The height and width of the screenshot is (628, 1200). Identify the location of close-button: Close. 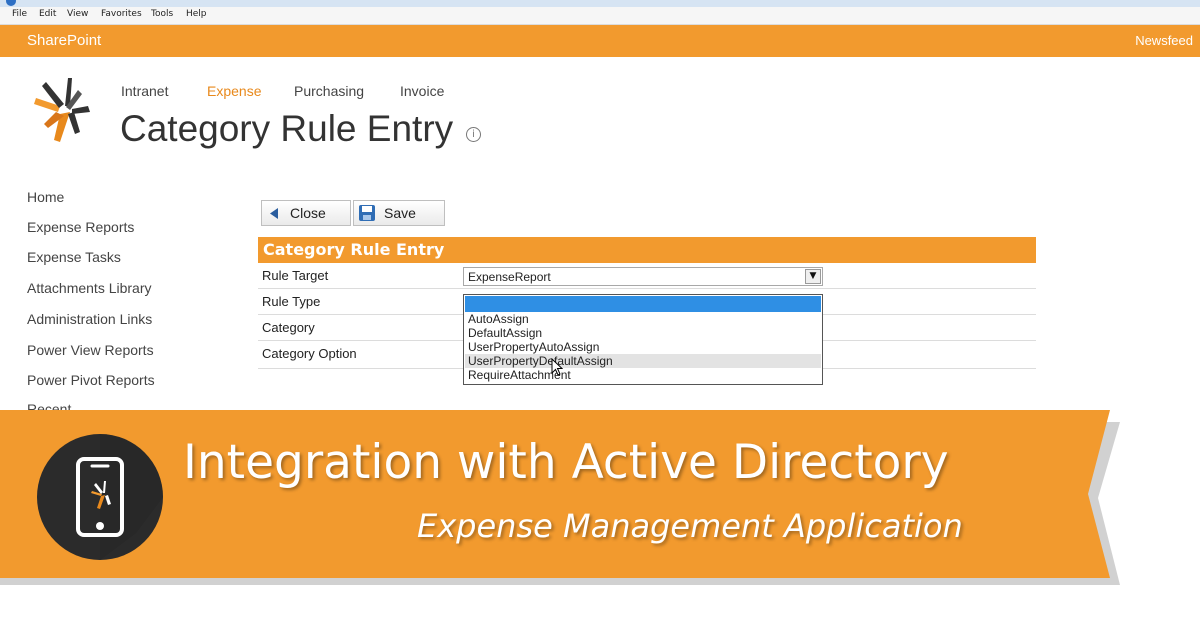
(306, 213).